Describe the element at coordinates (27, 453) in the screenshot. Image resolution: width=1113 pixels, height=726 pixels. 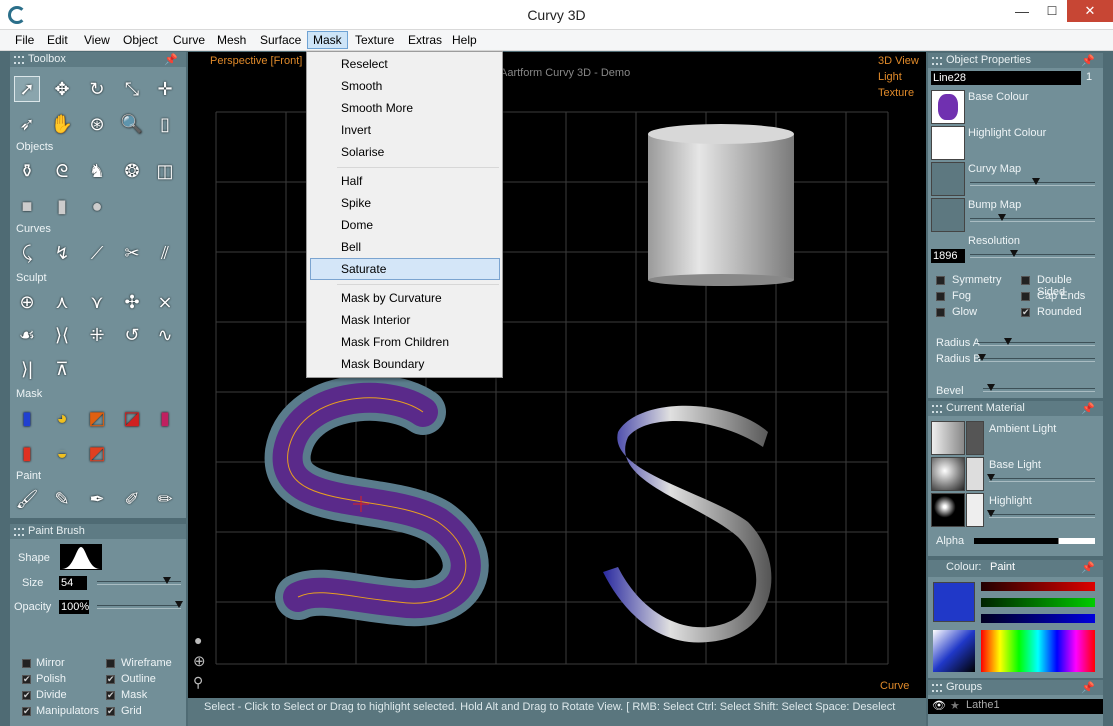
I see `mask-half-tool: ▮` at that location.